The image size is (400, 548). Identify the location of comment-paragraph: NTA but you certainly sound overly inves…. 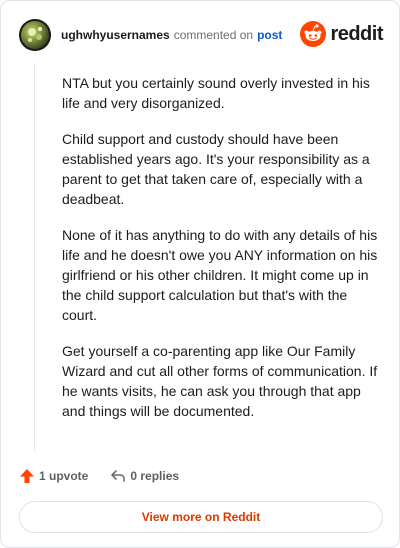
(216, 93).